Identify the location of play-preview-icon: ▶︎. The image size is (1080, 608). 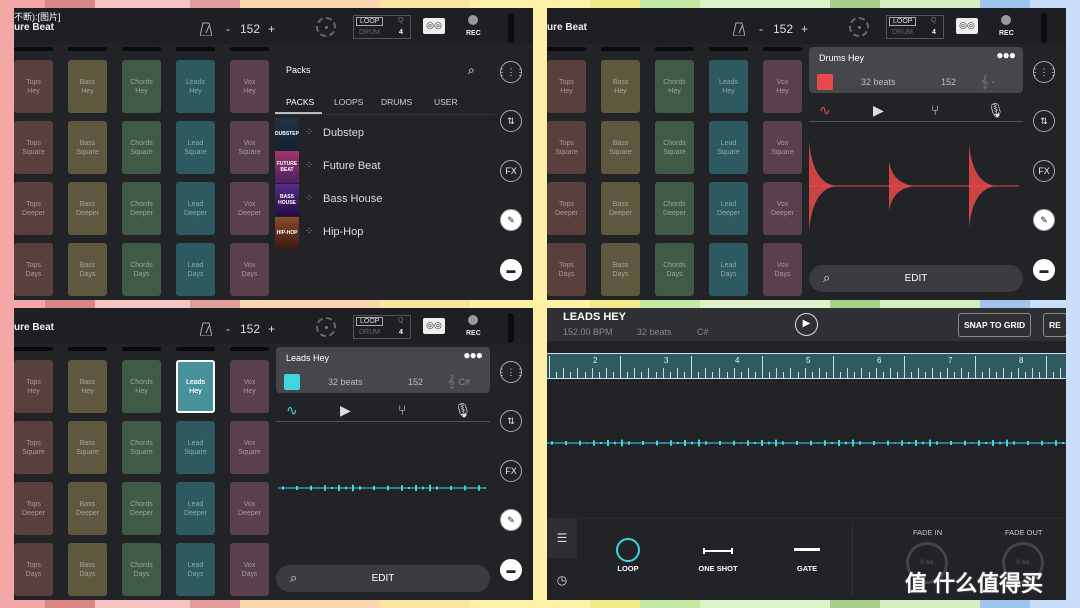
(878, 110).